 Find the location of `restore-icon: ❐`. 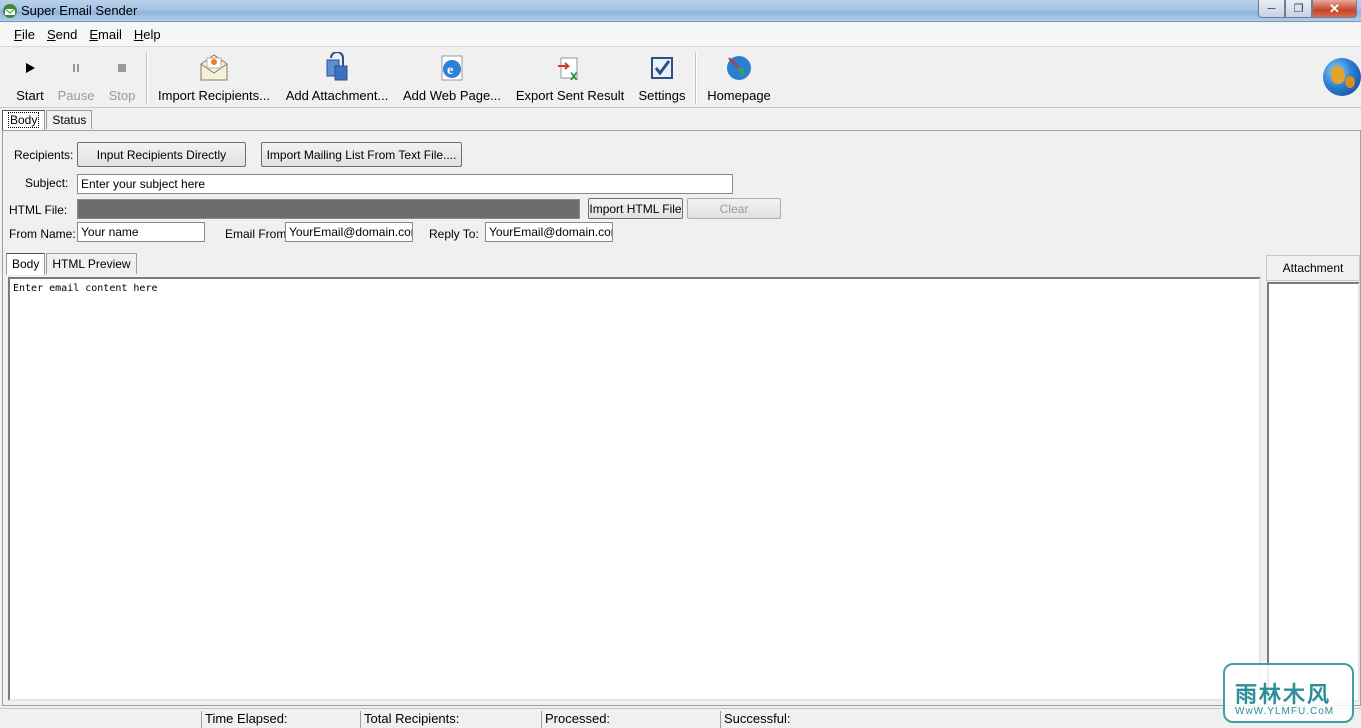

restore-icon: ❐ is located at coordinates (1298, 9).